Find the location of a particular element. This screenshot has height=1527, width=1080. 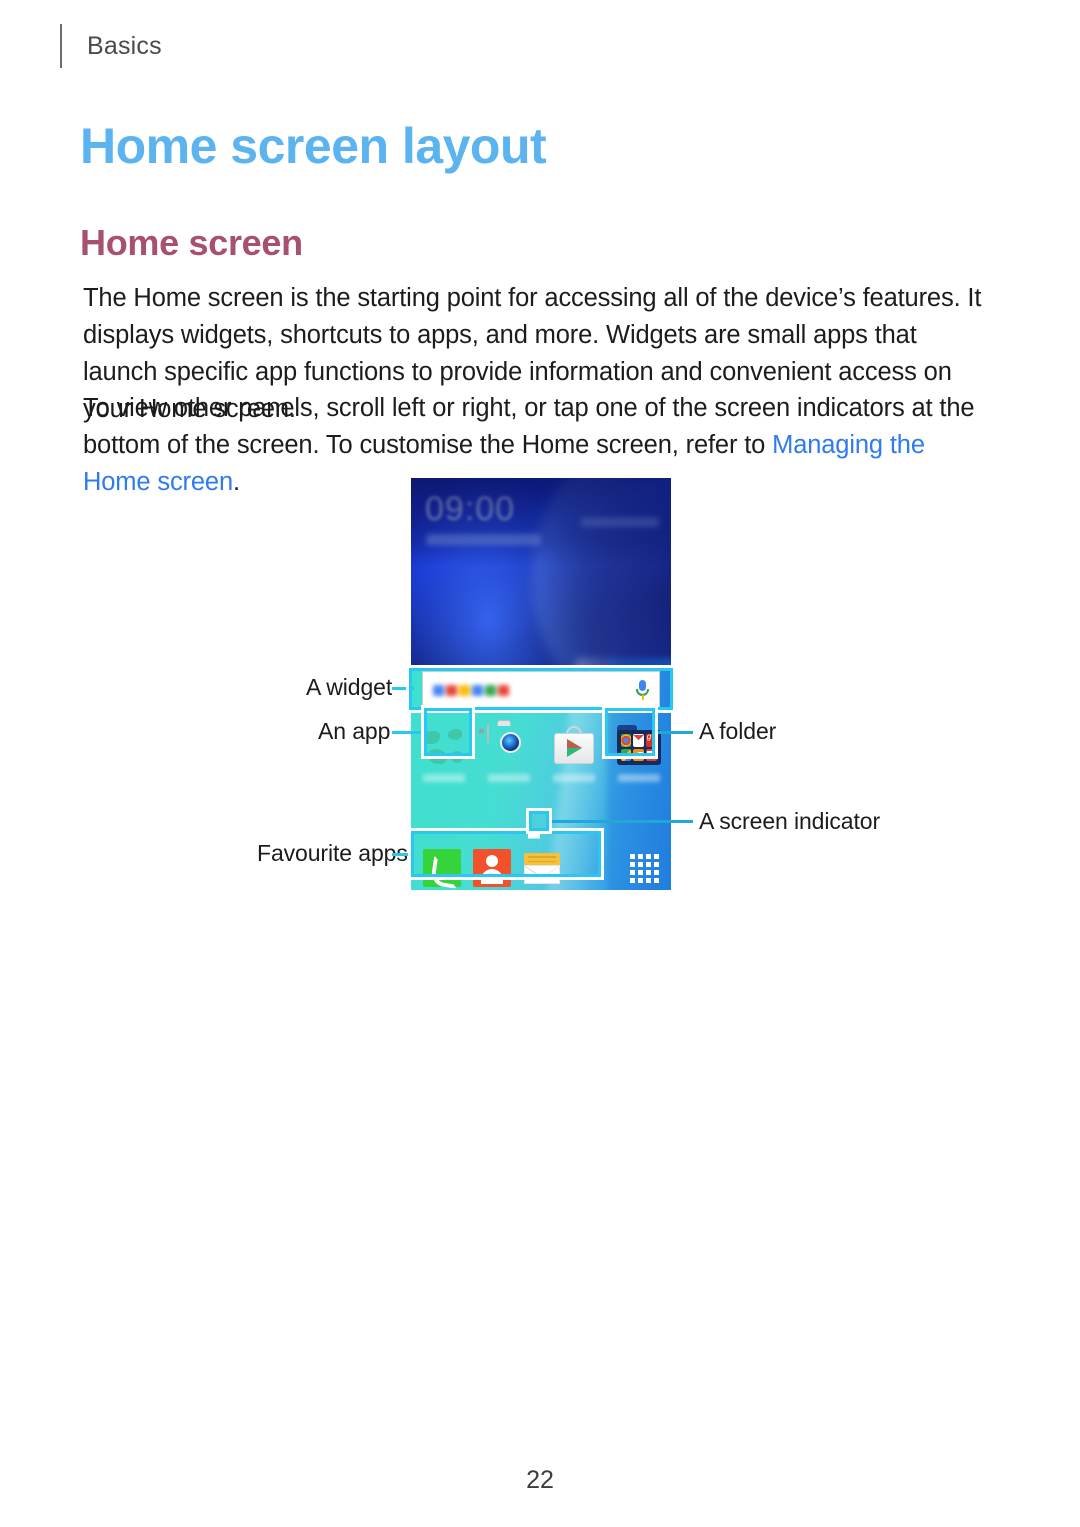

callout-widget: A widget is located at coordinates (349, 687).